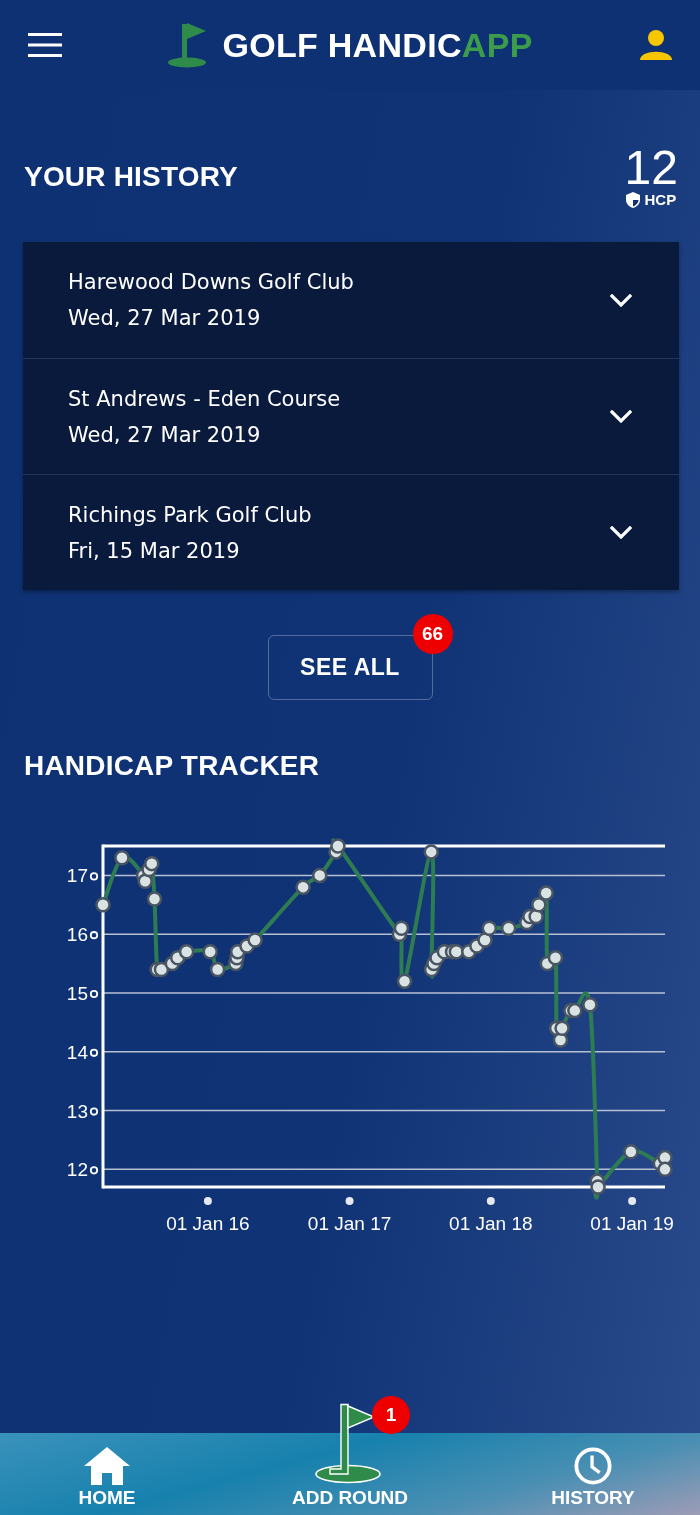  I want to click on handicap-value: 12, so click(651, 168).